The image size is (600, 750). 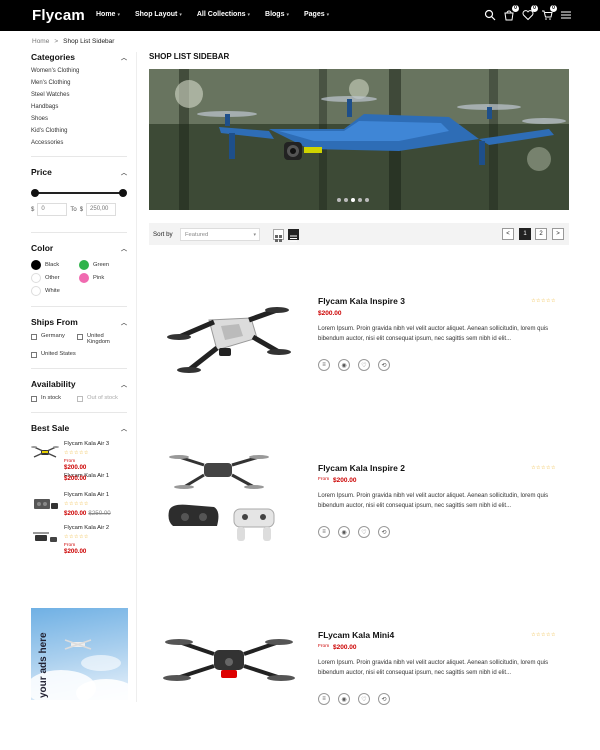 What do you see at coordinates (278, 235) in the screenshot?
I see `grid-view-button` at bounding box center [278, 235].